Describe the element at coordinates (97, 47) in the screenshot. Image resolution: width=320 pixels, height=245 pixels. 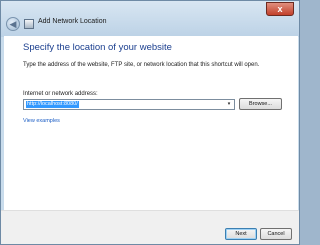
I see `page-heading: Specify the location of your website` at that location.